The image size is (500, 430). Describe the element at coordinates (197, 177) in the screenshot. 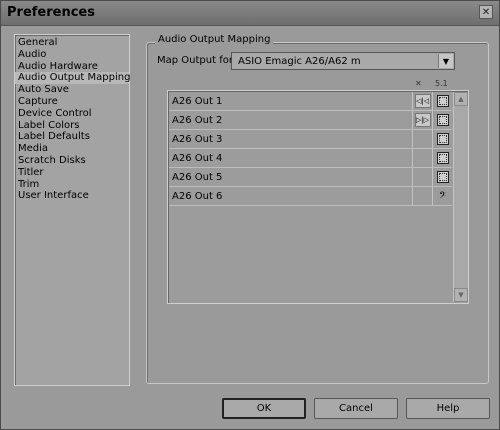

I see `output-label: A26 Out 5` at that location.